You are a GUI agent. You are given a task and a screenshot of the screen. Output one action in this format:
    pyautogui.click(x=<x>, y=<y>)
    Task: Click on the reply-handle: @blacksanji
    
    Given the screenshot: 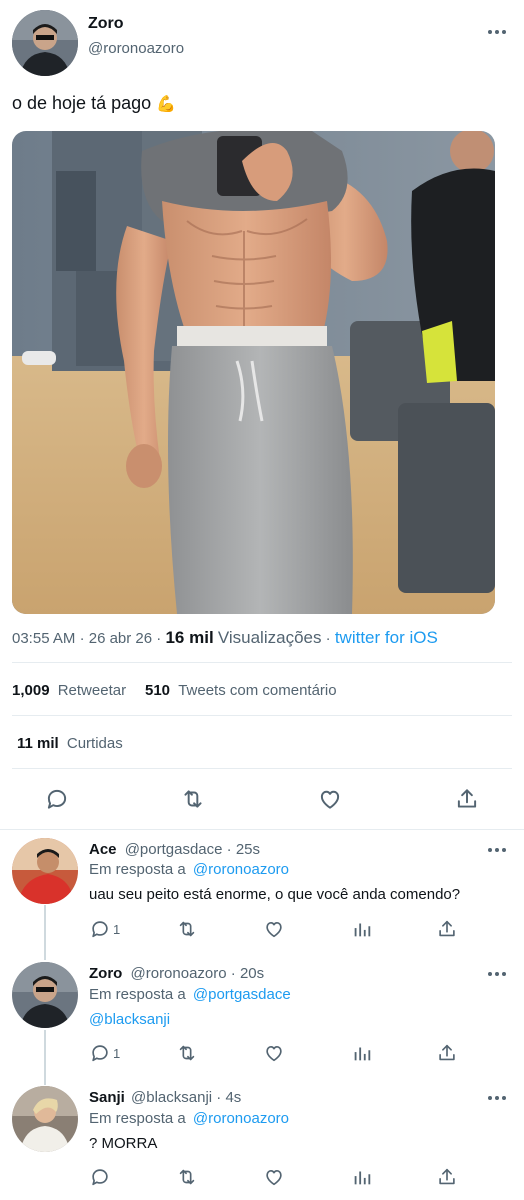 What is the action you would take?
    pyautogui.click(x=171, y=1097)
    